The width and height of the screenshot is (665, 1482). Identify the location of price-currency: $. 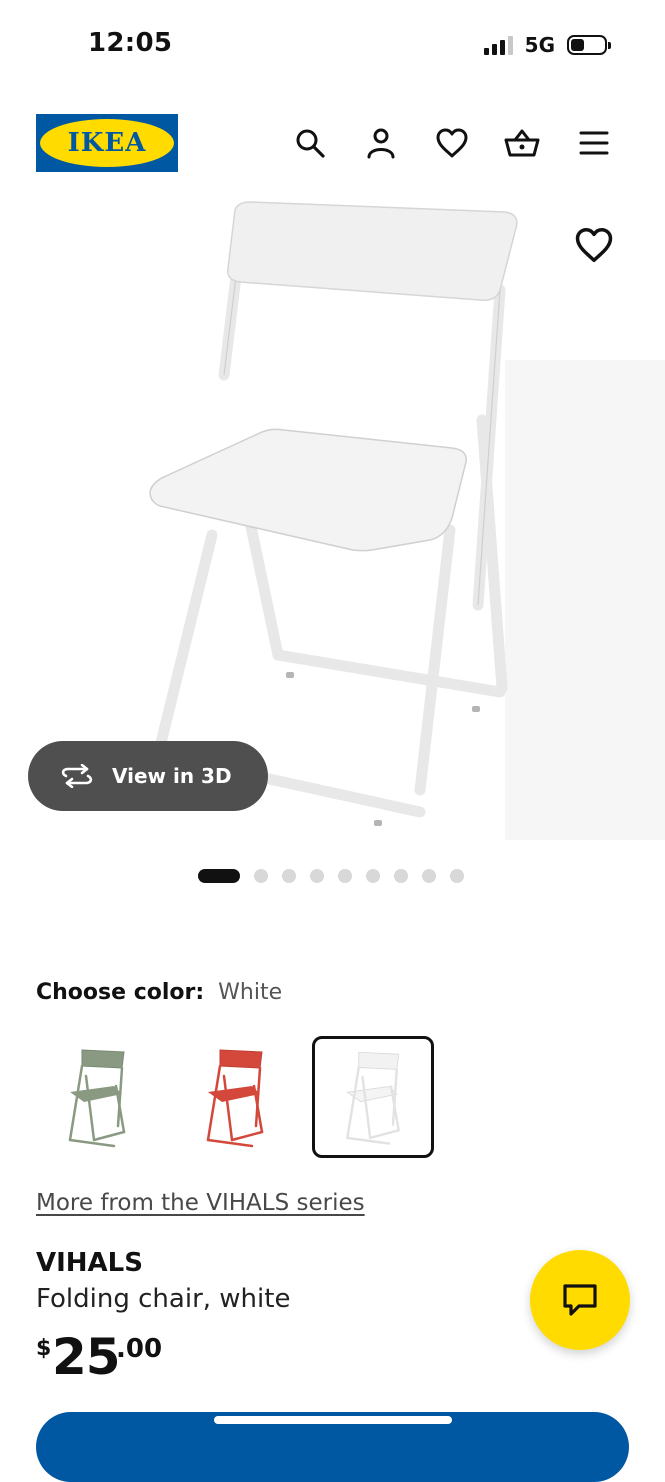
(44, 1348).